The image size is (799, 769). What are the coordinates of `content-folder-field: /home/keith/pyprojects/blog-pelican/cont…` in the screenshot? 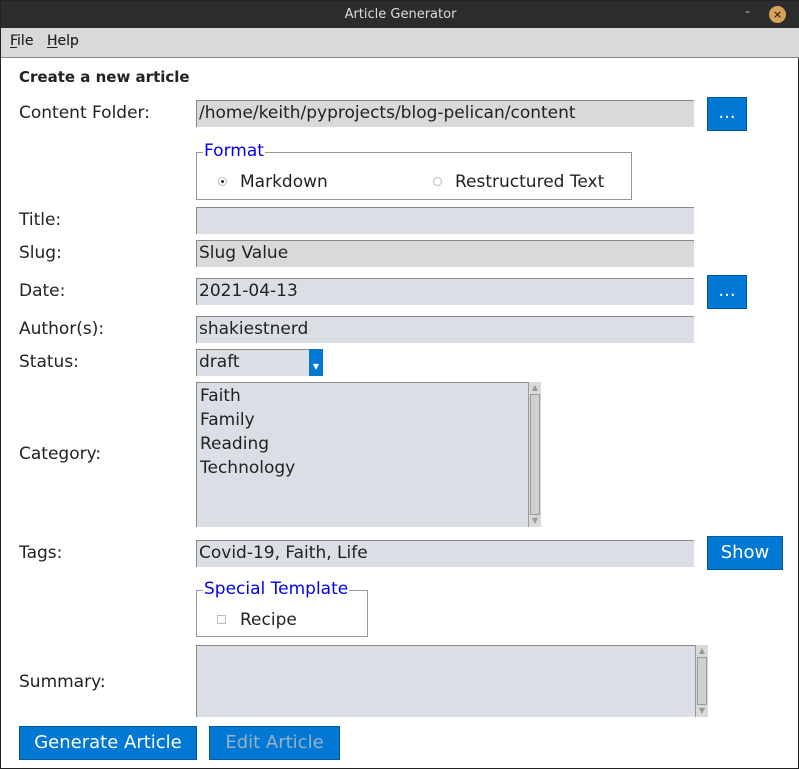 It's located at (445, 113).